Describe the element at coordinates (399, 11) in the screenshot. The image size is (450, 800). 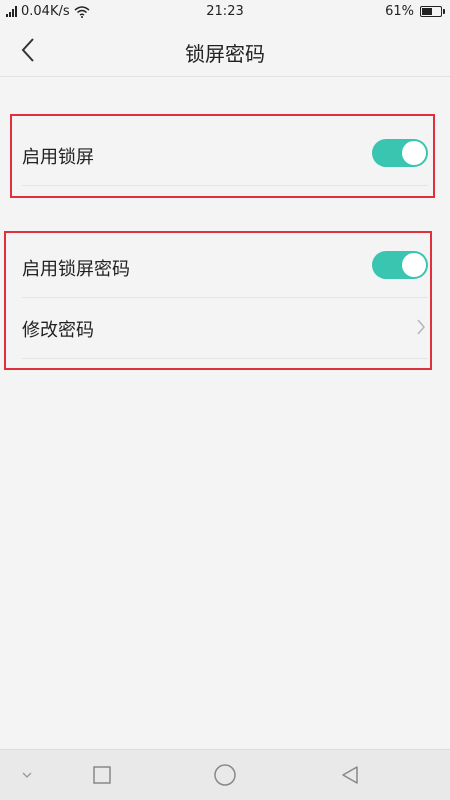
I see `battery-percent: 61%` at that location.